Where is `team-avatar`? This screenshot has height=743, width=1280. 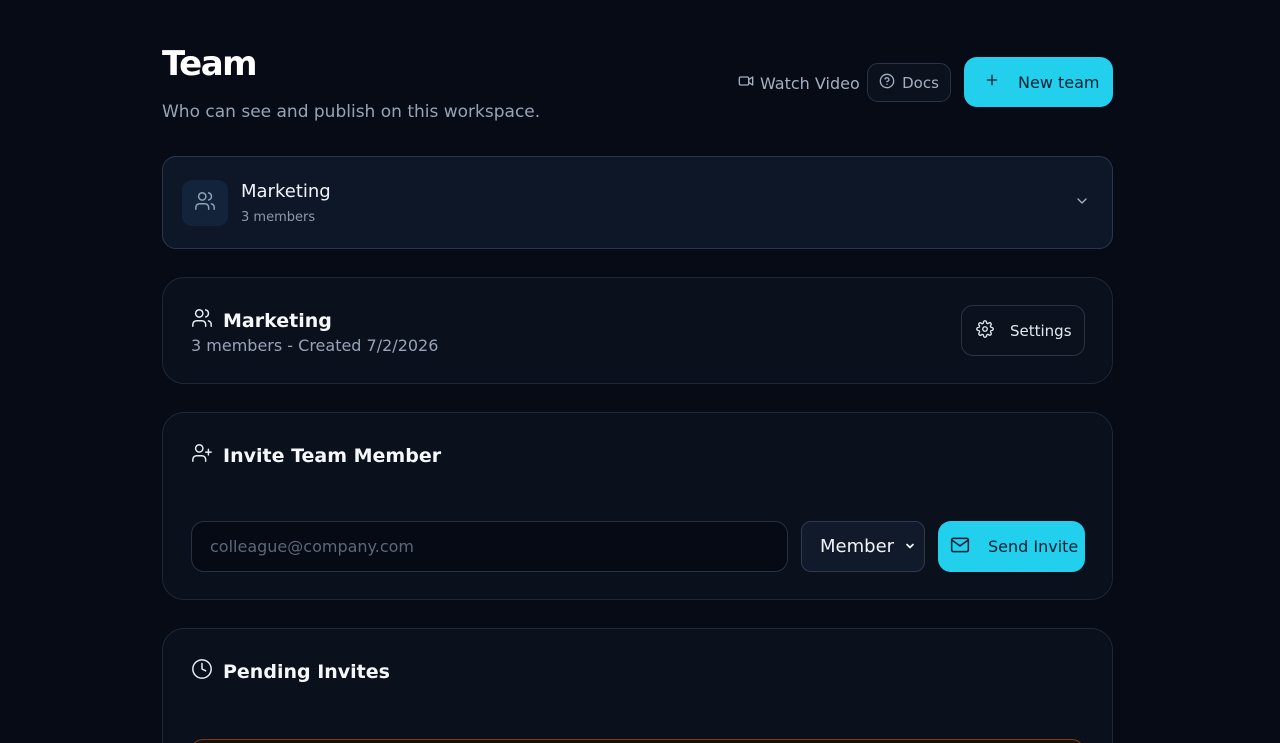
team-avatar is located at coordinates (205, 203).